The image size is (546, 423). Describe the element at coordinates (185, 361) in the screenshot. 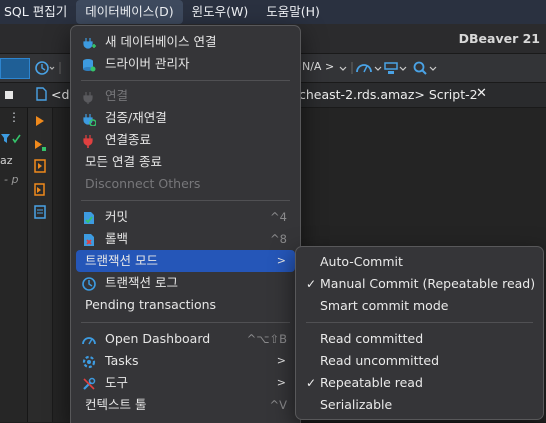

I see `menu-item-tasks: Tasks >` at that location.